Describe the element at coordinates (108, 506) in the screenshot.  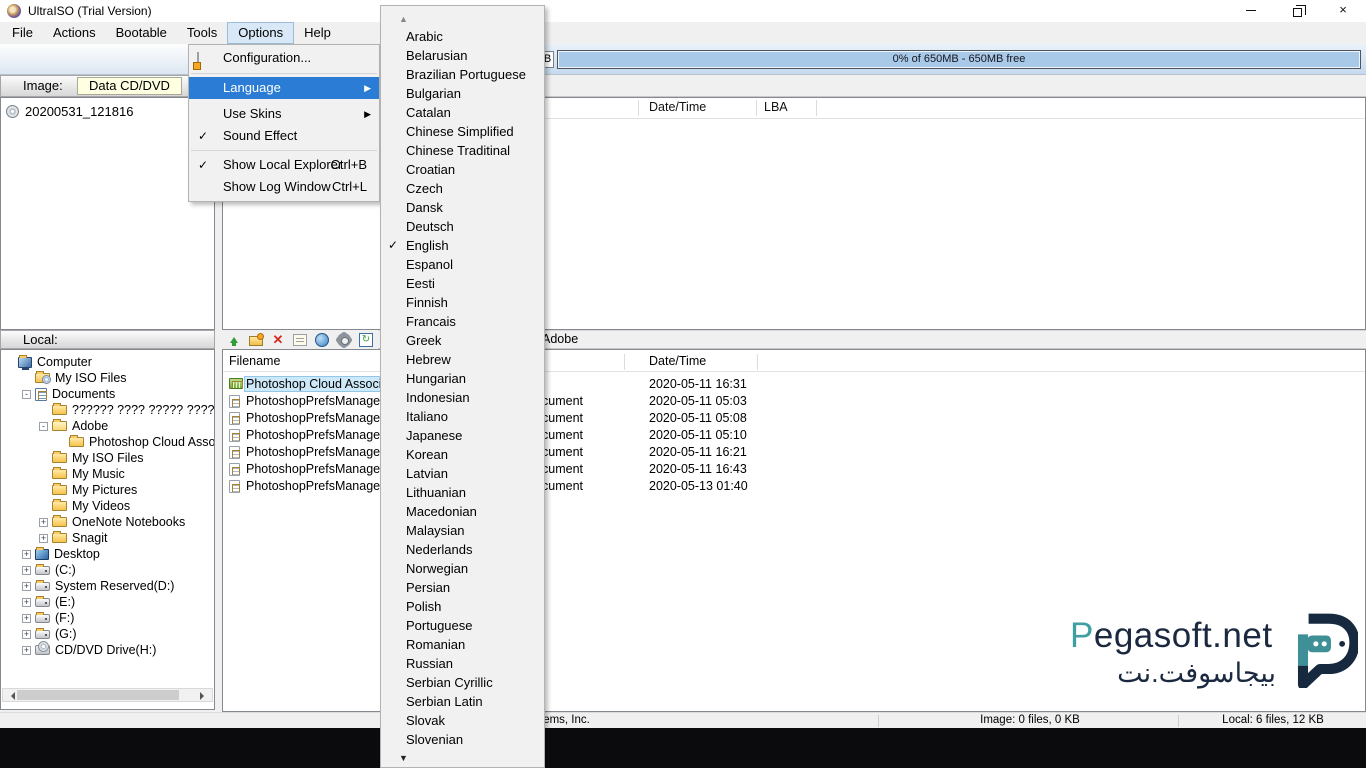
I see `tree-item: My Videos` at that location.